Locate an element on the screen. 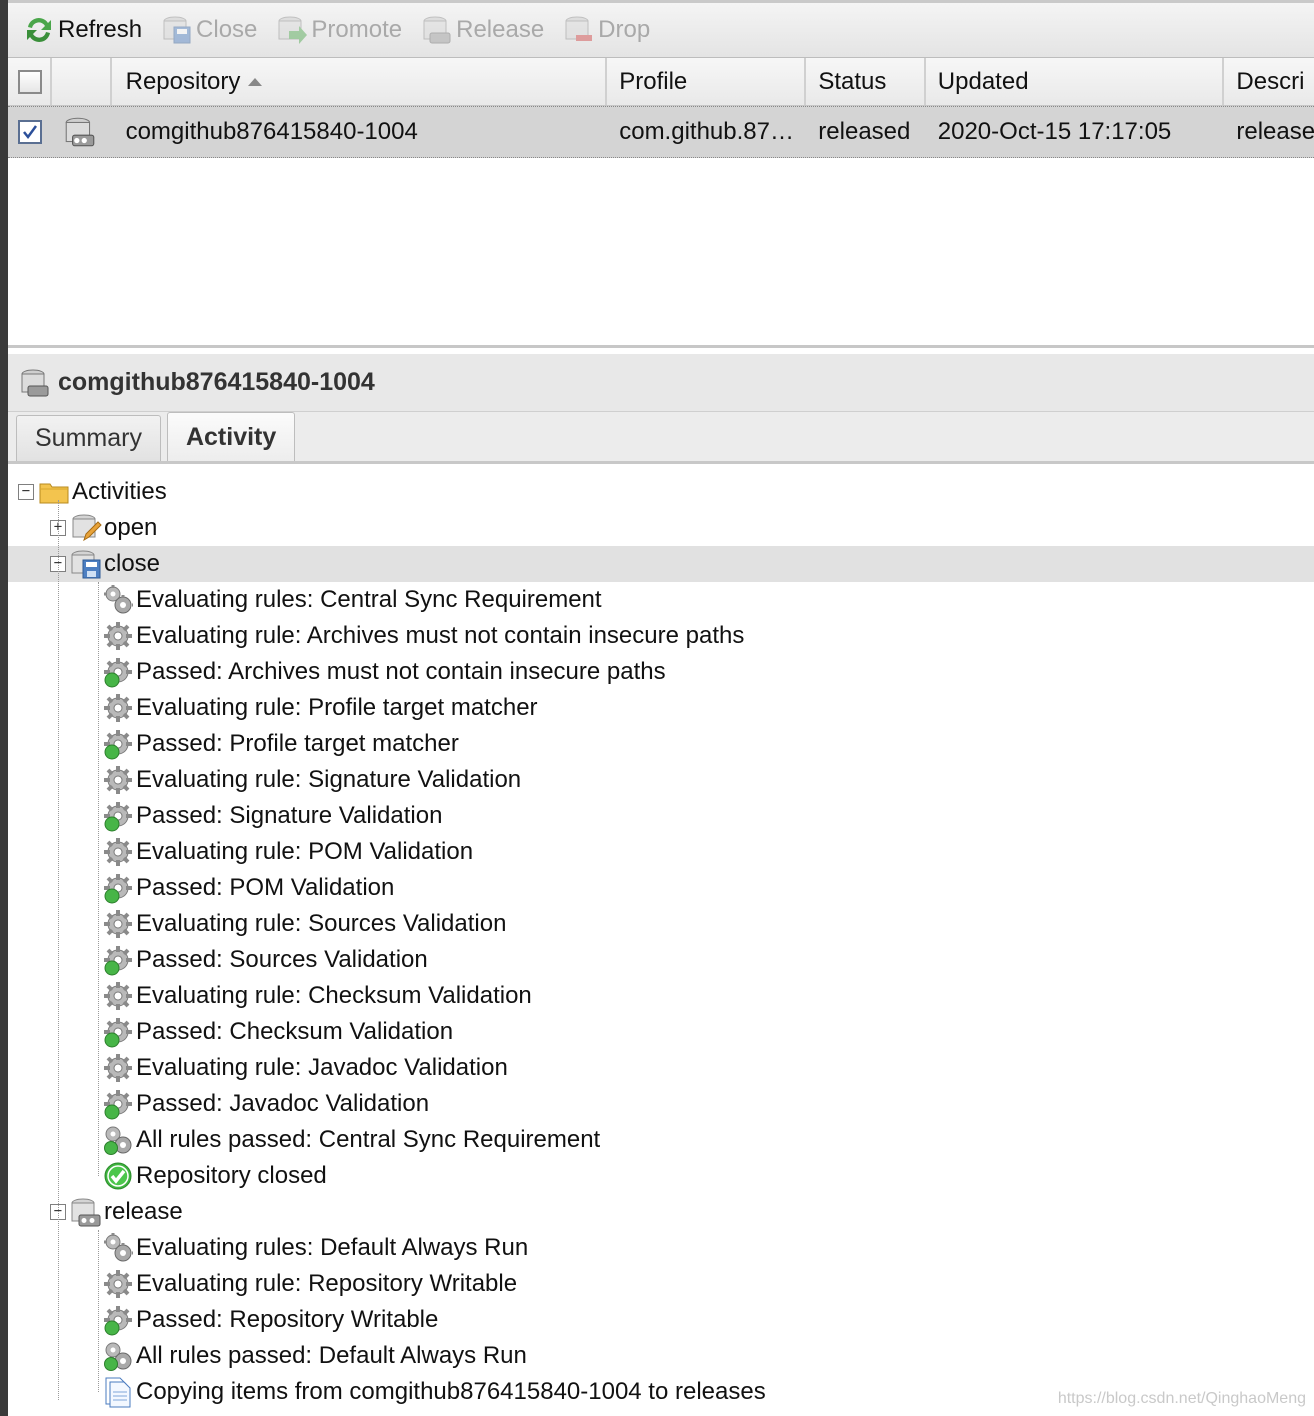 The height and width of the screenshot is (1416, 1314). header-profile-label: Profile is located at coordinates (653, 81).